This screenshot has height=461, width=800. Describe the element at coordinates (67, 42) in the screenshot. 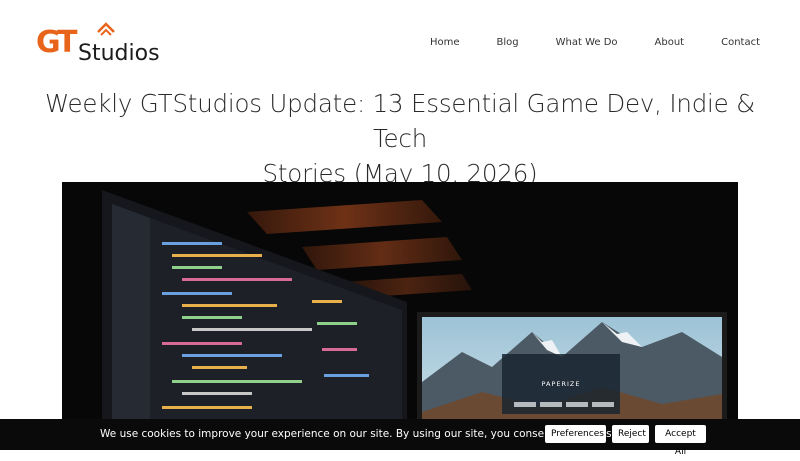

I see `logo-t: T` at that location.